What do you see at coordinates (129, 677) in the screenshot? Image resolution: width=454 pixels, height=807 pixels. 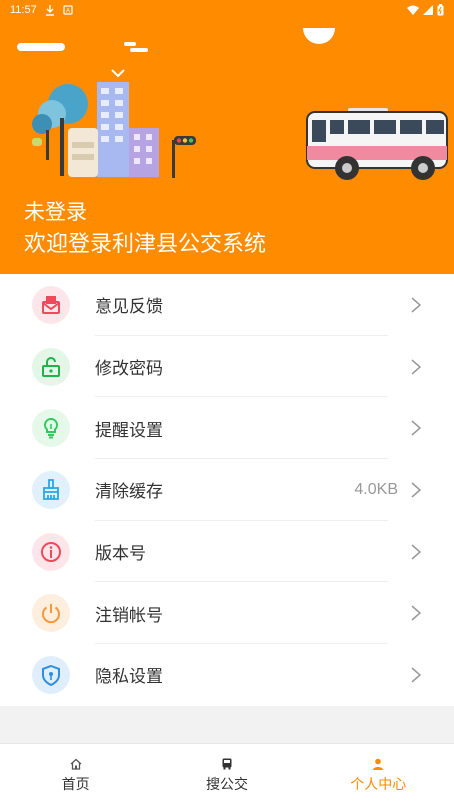 I see `menu-item-label: 隐私设置` at bounding box center [129, 677].